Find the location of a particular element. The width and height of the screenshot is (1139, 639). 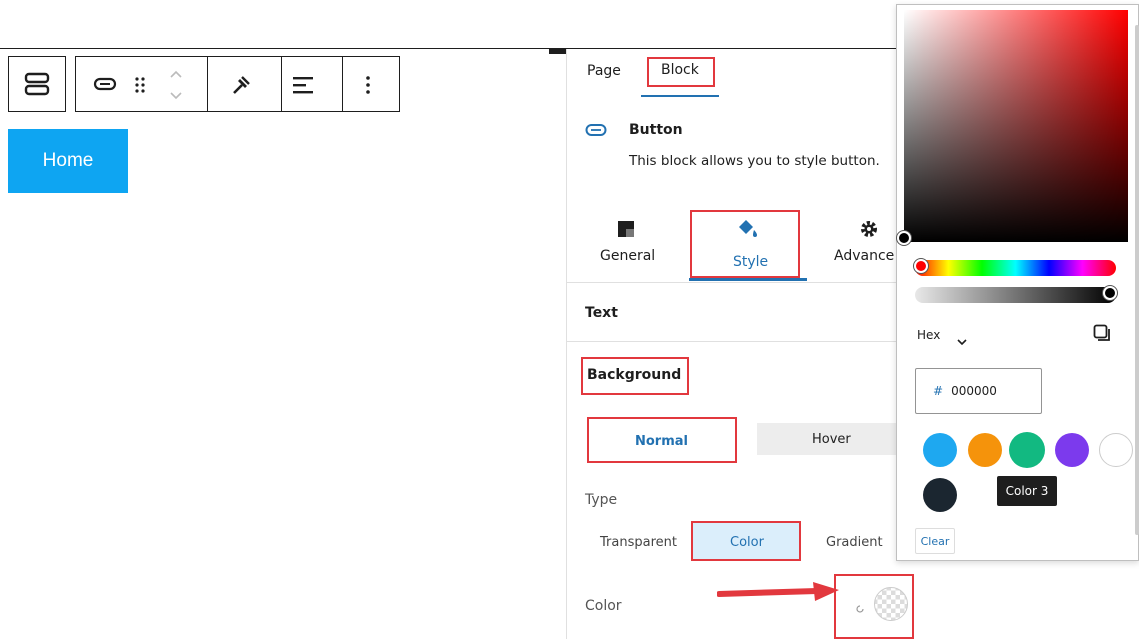

tab-block: Block is located at coordinates (680, 70).